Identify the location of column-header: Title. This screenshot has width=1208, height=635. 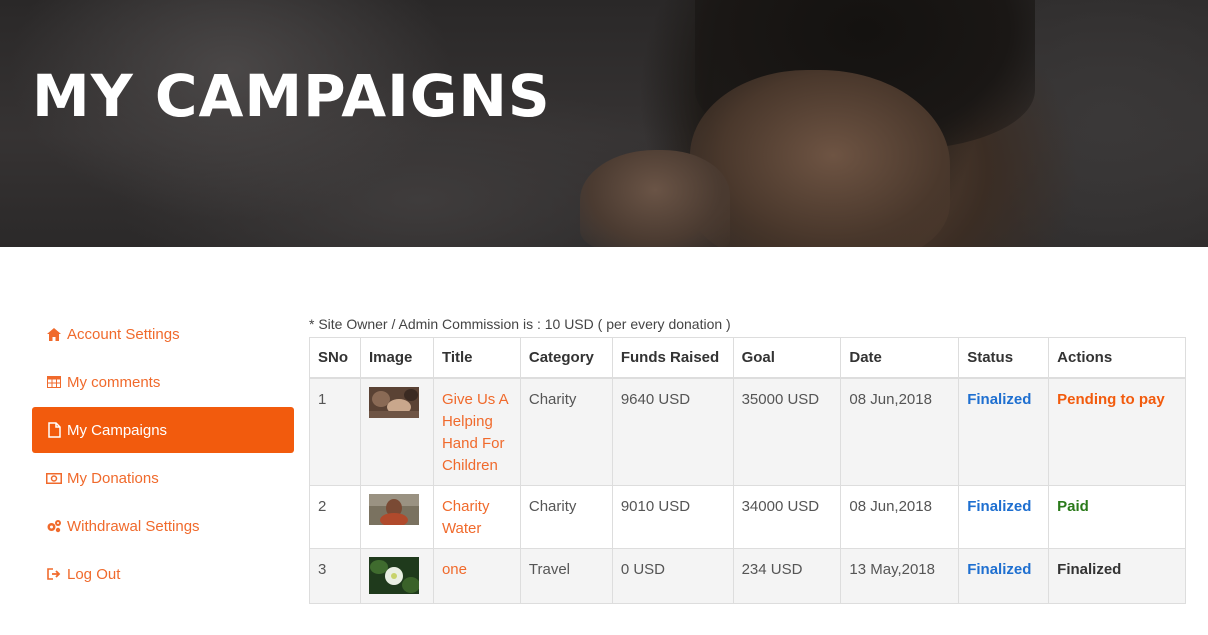
(476, 358).